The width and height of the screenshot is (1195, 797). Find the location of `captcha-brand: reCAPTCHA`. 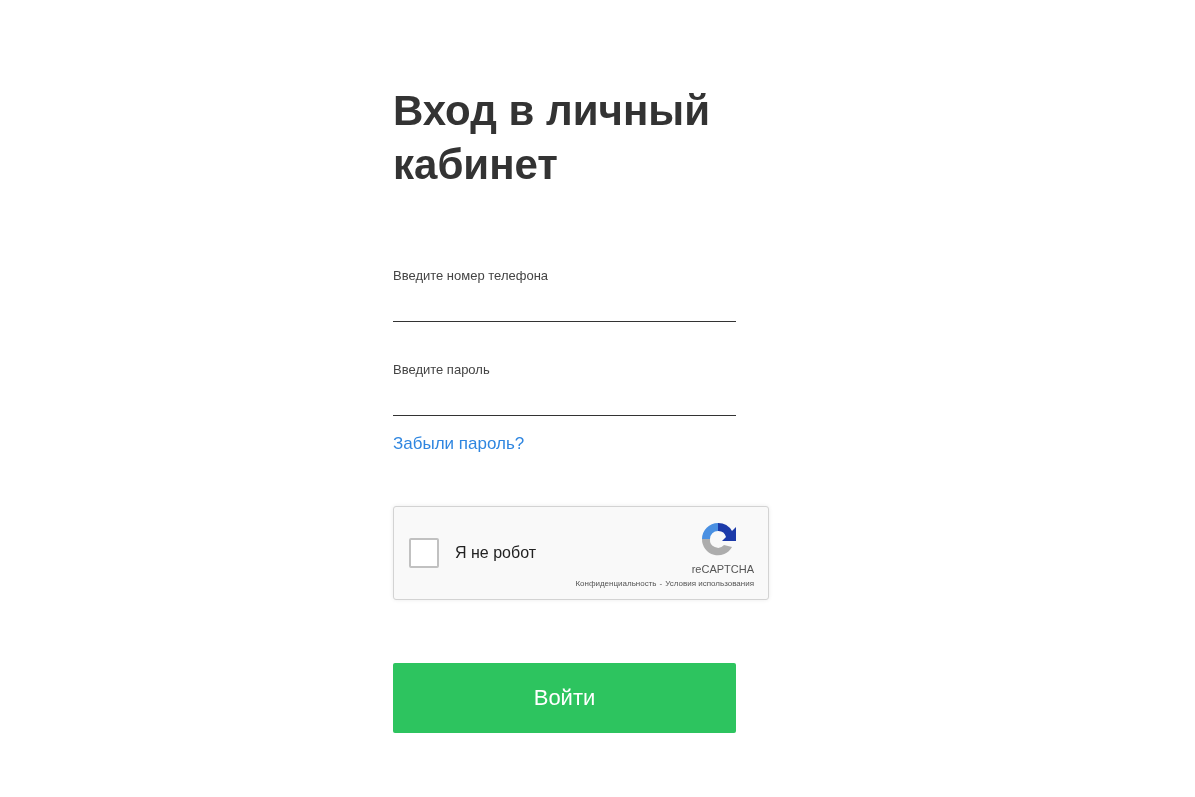

captcha-brand: reCAPTCHA is located at coordinates (722, 569).